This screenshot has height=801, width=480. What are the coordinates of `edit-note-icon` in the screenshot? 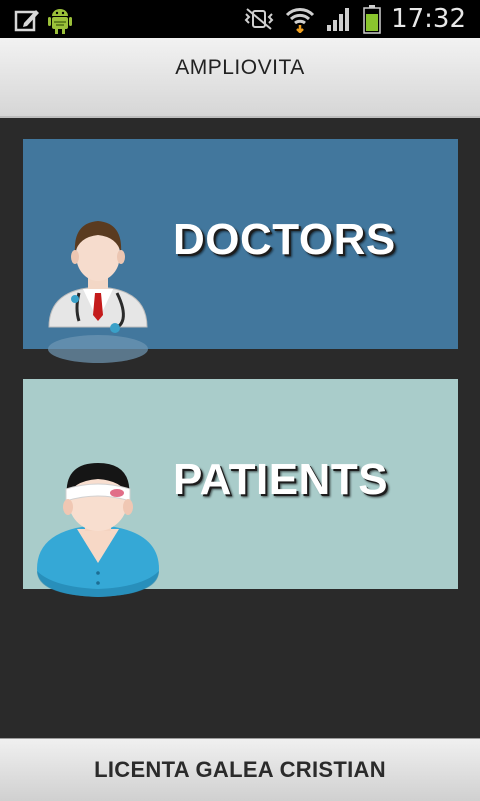 It's located at (26, 21).